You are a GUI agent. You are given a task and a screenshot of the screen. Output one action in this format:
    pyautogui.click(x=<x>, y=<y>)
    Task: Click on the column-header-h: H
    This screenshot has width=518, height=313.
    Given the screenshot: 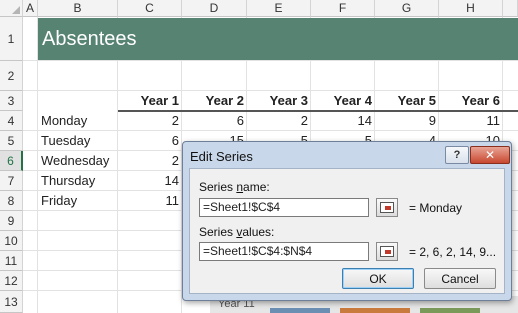 What is the action you would take?
    pyautogui.click(x=471, y=8)
    